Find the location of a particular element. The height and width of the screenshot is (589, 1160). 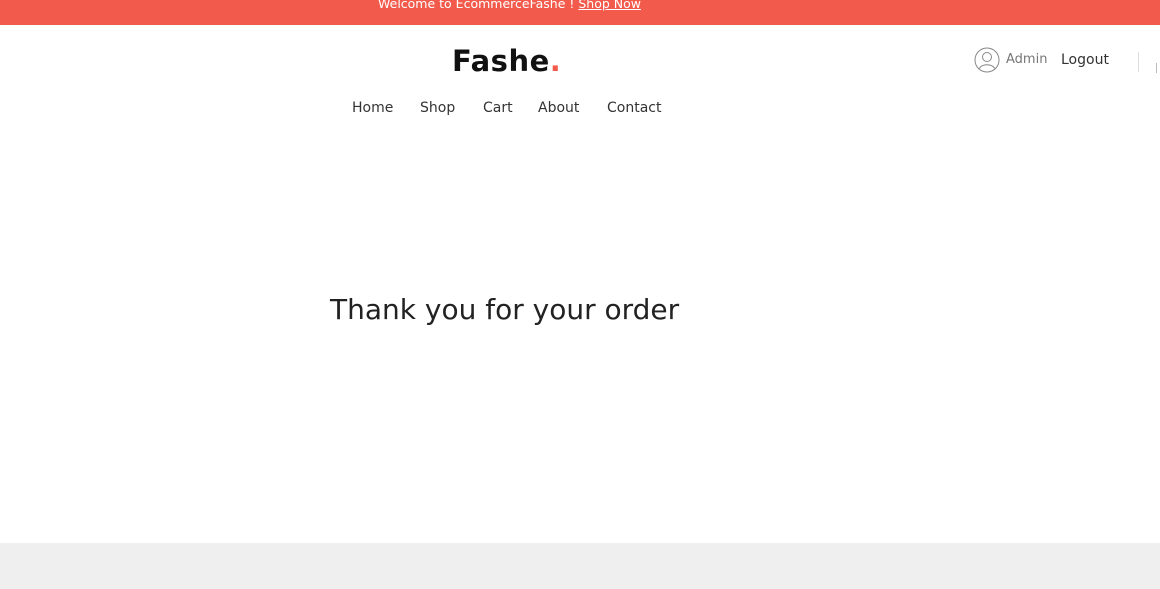

site-logo: Fashe. is located at coordinates (506, 61).